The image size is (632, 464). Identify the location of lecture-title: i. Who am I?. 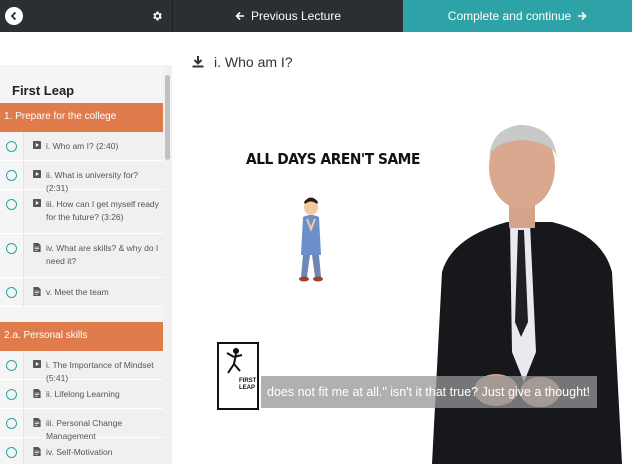
(253, 62).